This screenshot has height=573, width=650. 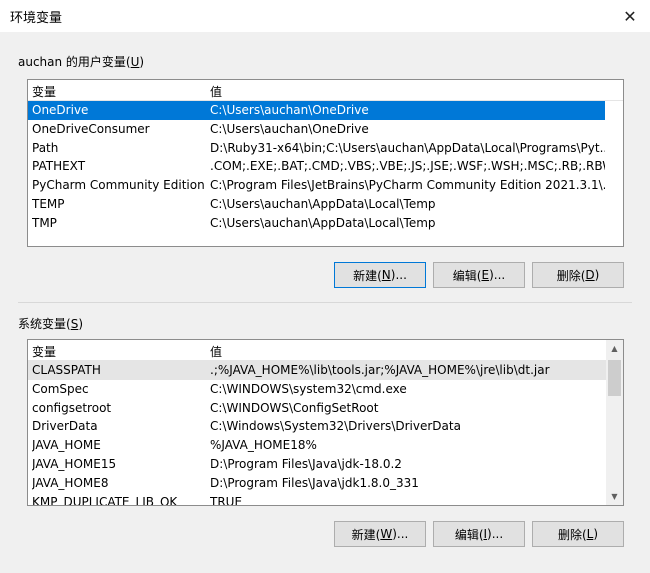 I want to click on variable-name: TEMP, so click(x=48, y=203).